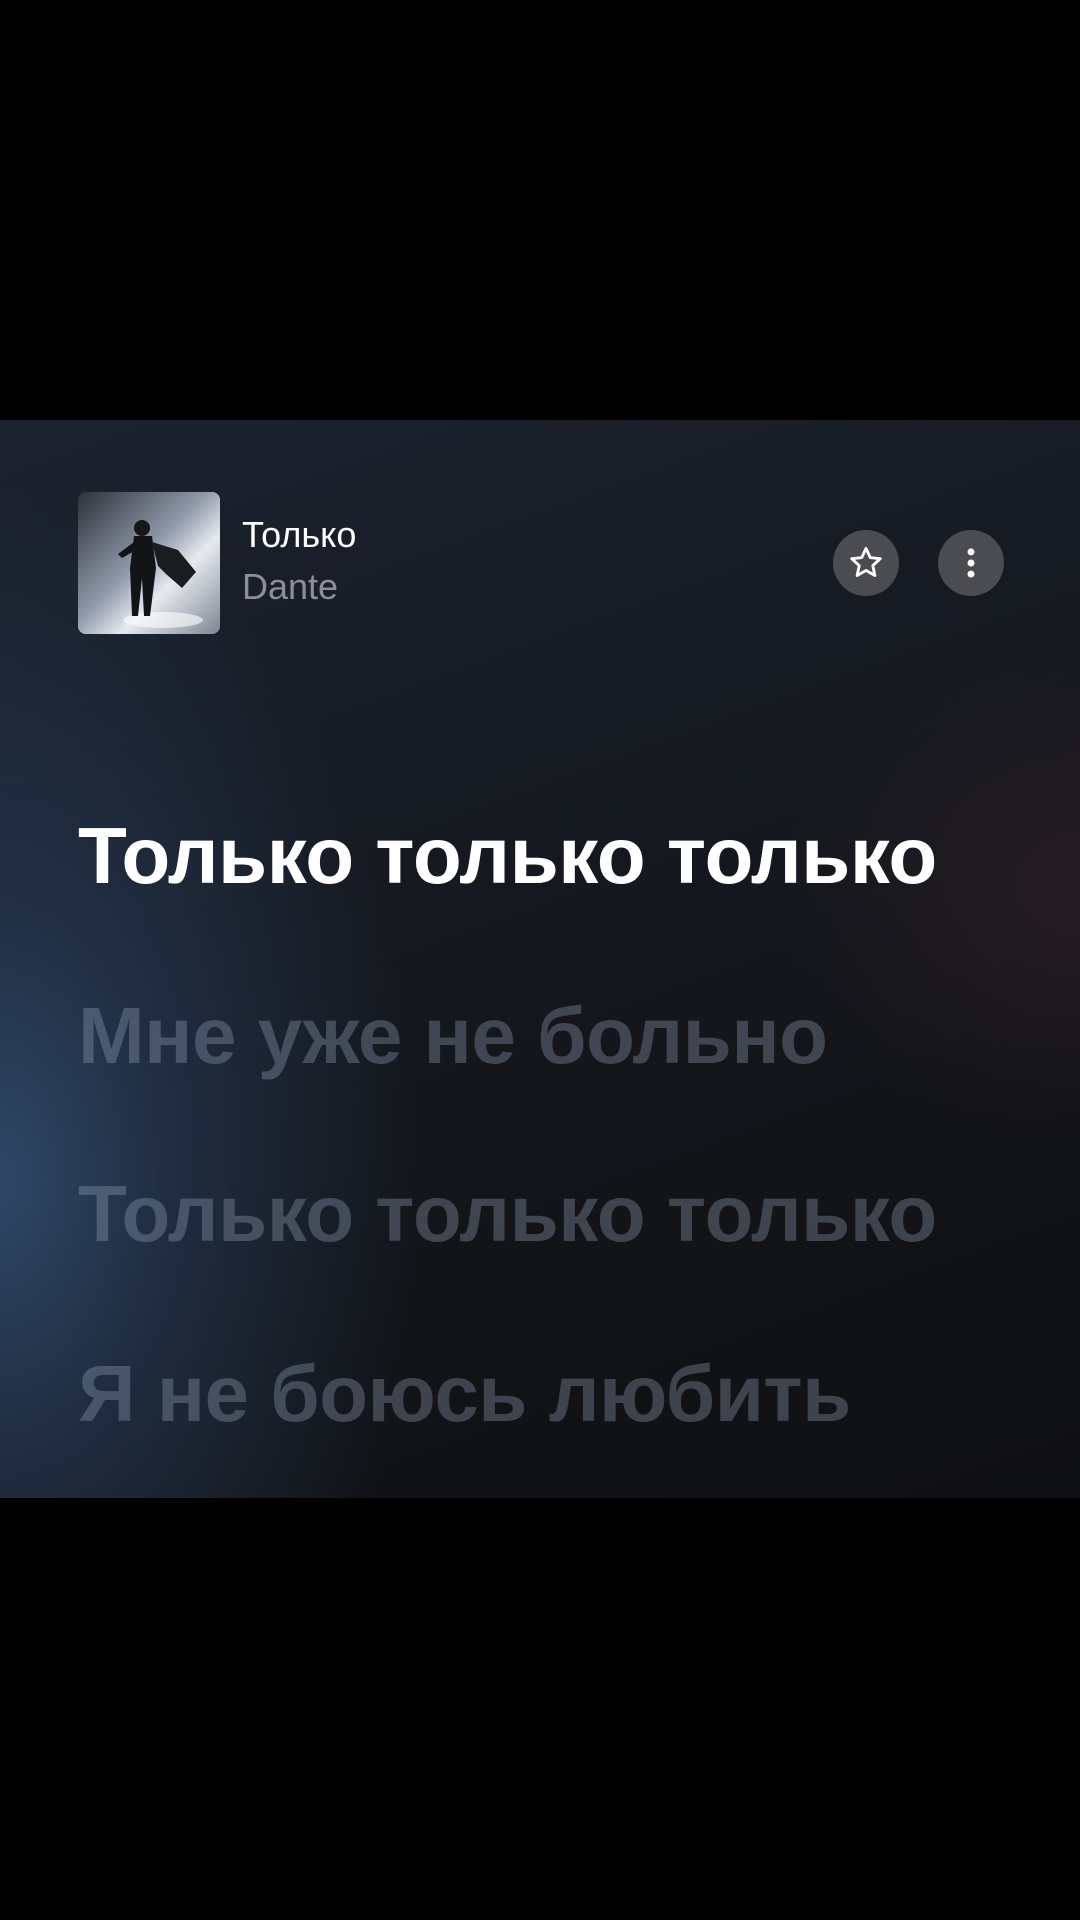 Image resolution: width=1080 pixels, height=1920 pixels. Describe the element at coordinates (543, 563) in the screenshot. I see `track-header: Только Dante` at that location.